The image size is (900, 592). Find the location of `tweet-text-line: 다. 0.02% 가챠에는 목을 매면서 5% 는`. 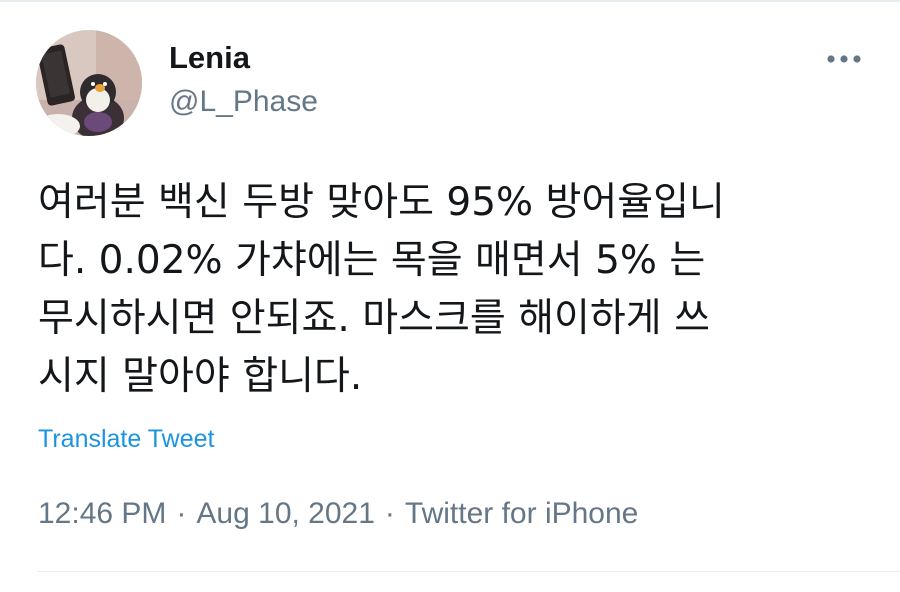

tweet-text-line: 다. 0.02% 가챠에는 목을 매면서 5% 는 is located at coordinates (372, 260).